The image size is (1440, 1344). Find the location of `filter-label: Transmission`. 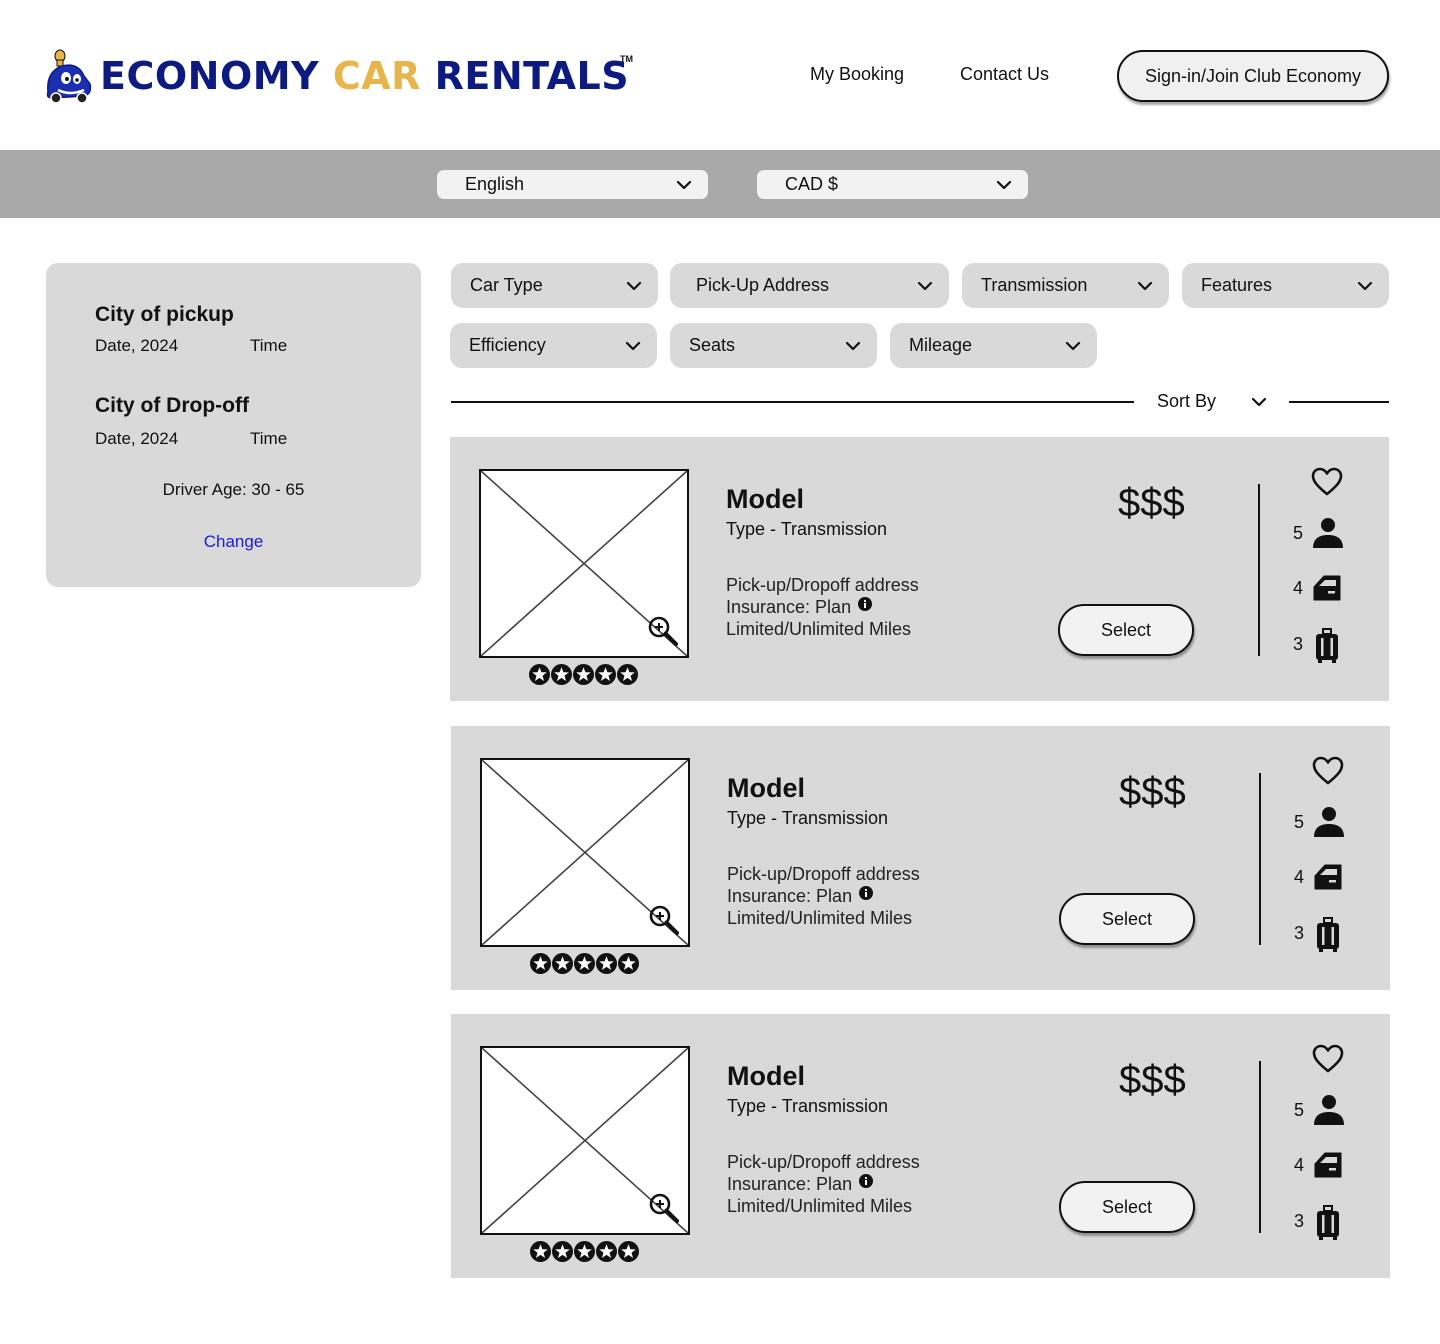

filter-label: Transmission is located at coordinates (1034, 285).